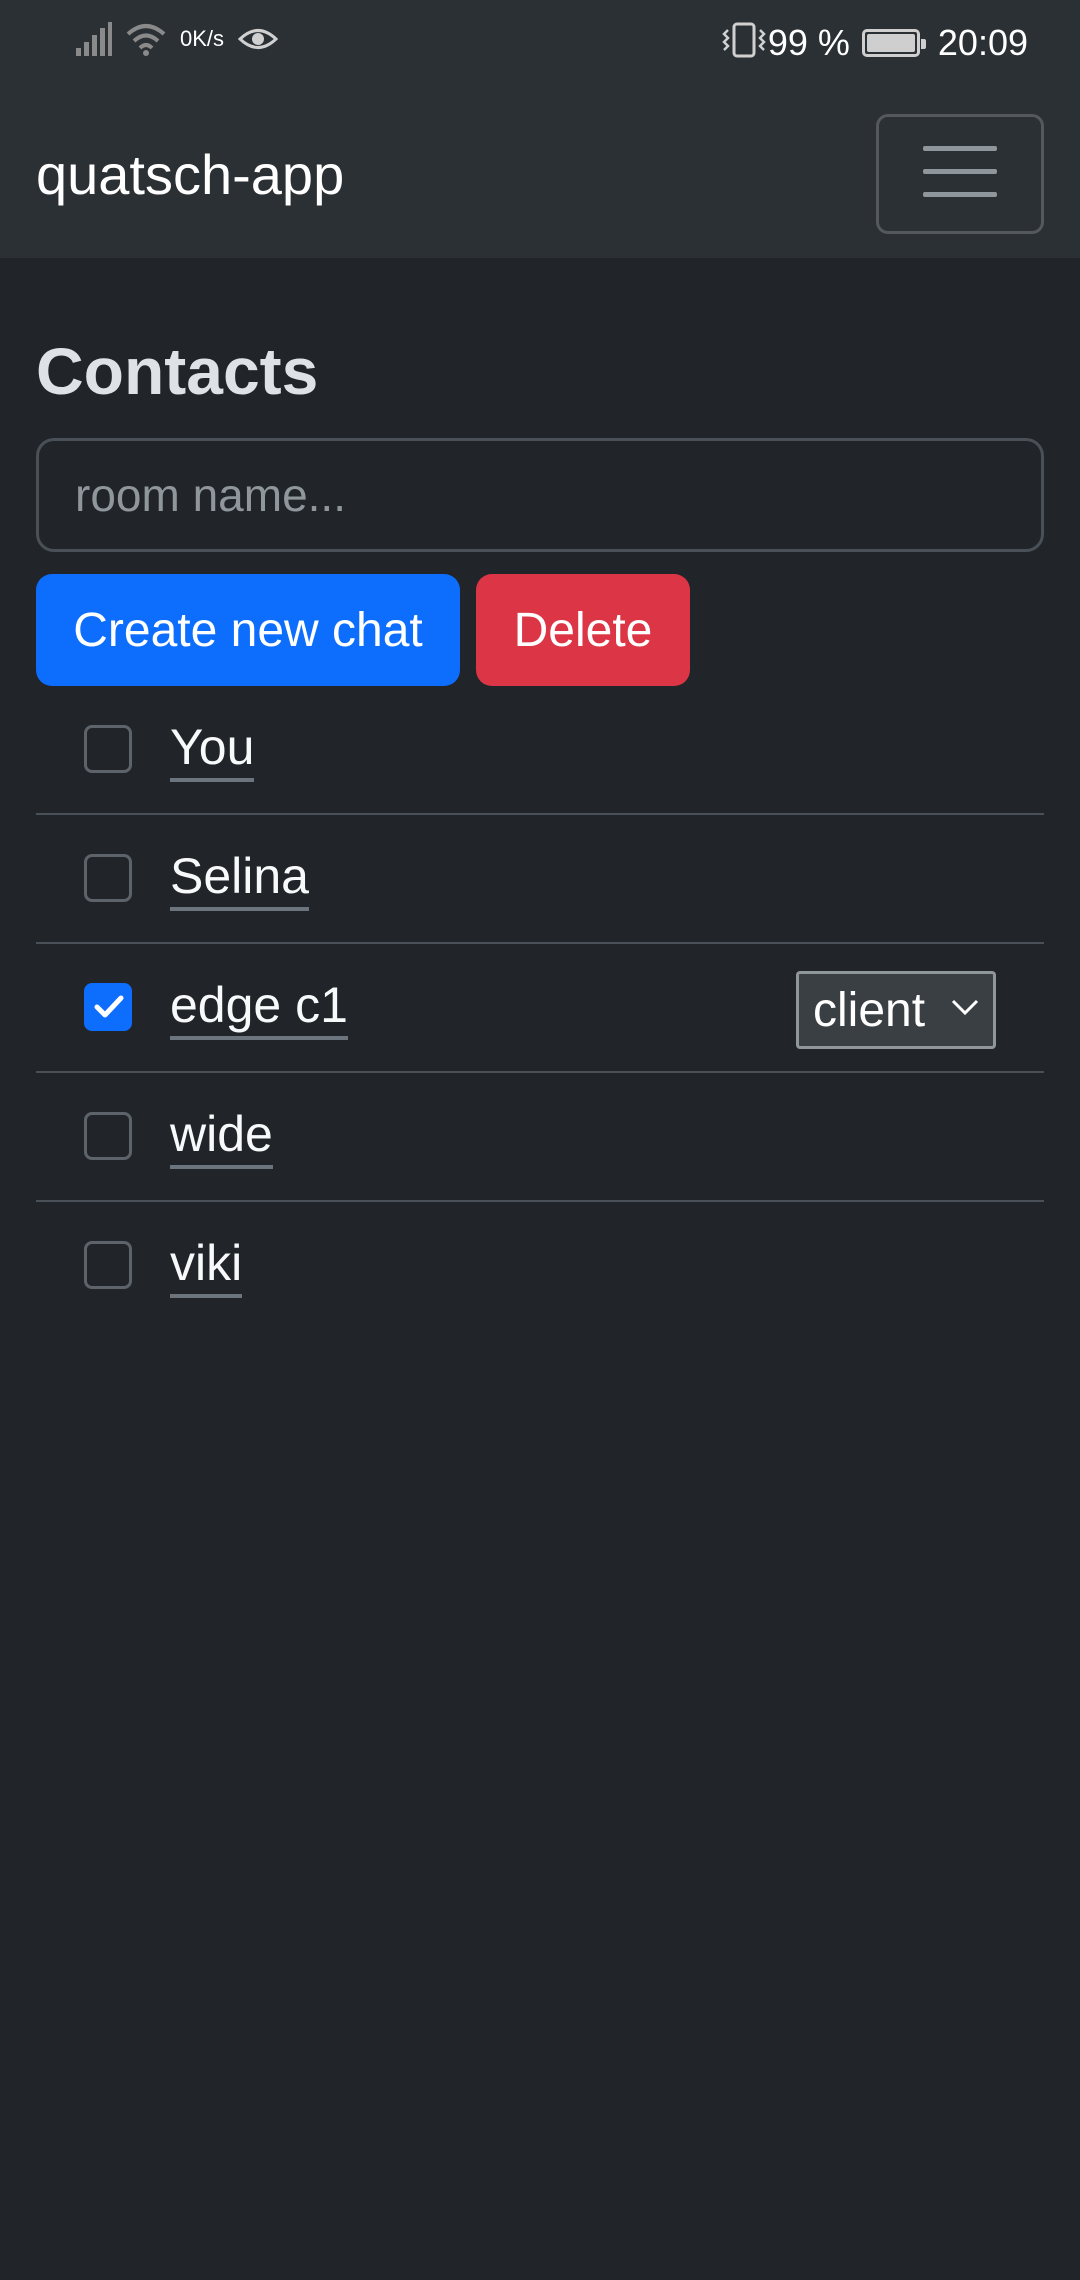 The width and height of the screenshot is (1080, 2280). I want to click on contact-name-link: viki, so click(206, 1265).